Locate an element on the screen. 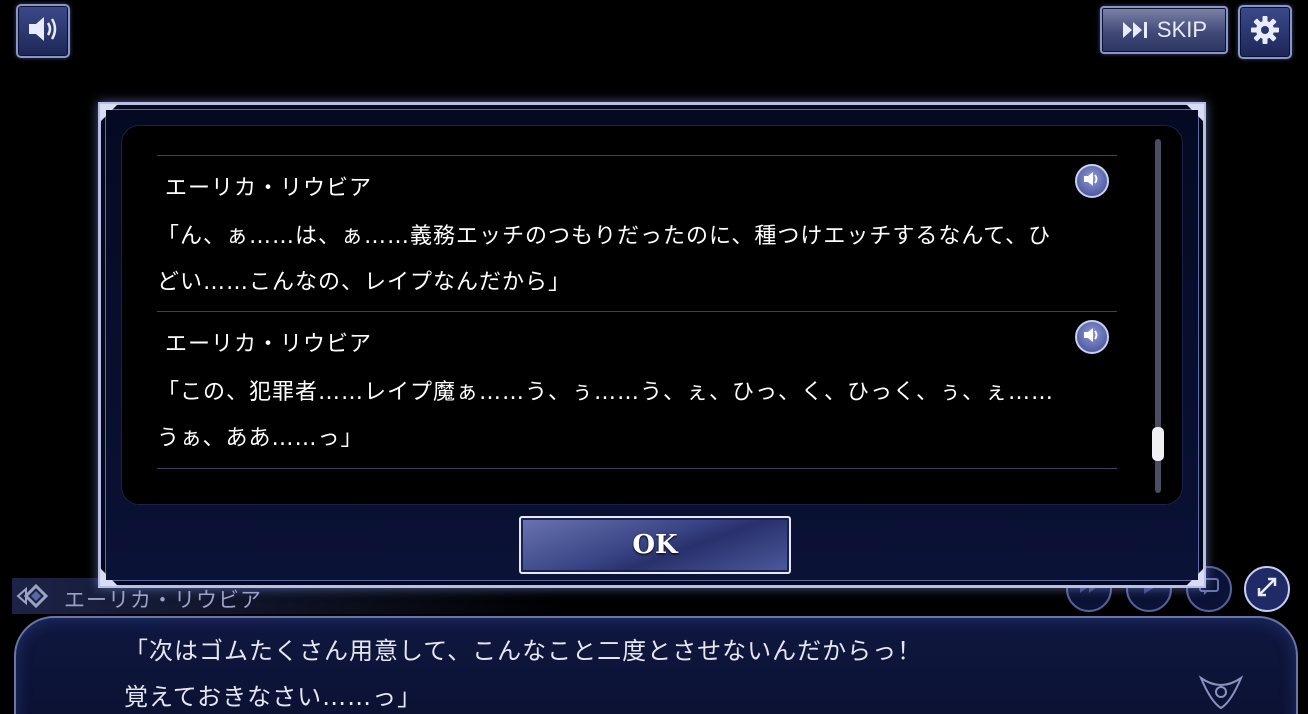 The height and width of the screenshot is (714, 1308). sound-toggle-button is located at coordinates (43, 31).